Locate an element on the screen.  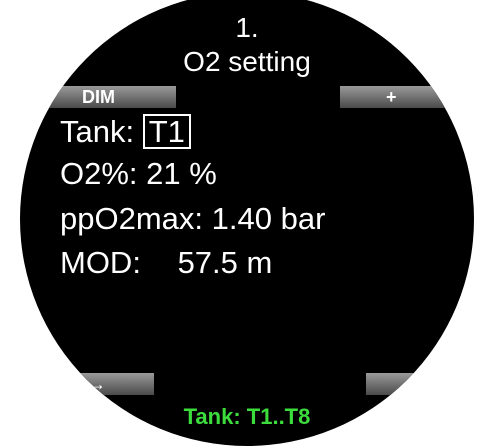
next-softkey: → is located at coordinates (87, 384).